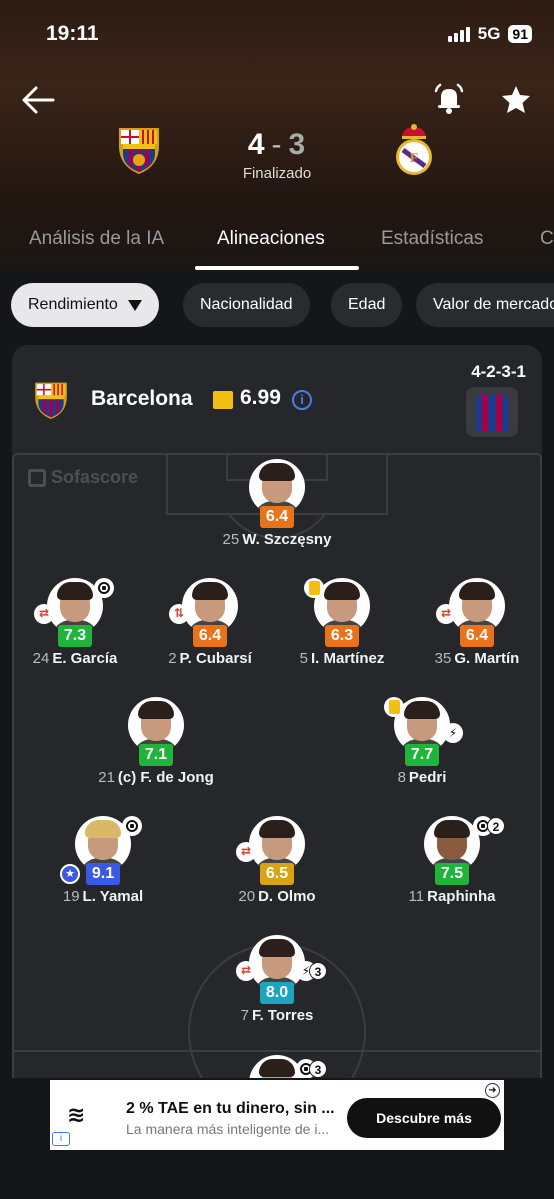 The height and width of the screenshot is (1199, 554). I want to click on player-name: G. Martín, so click(487, 658).